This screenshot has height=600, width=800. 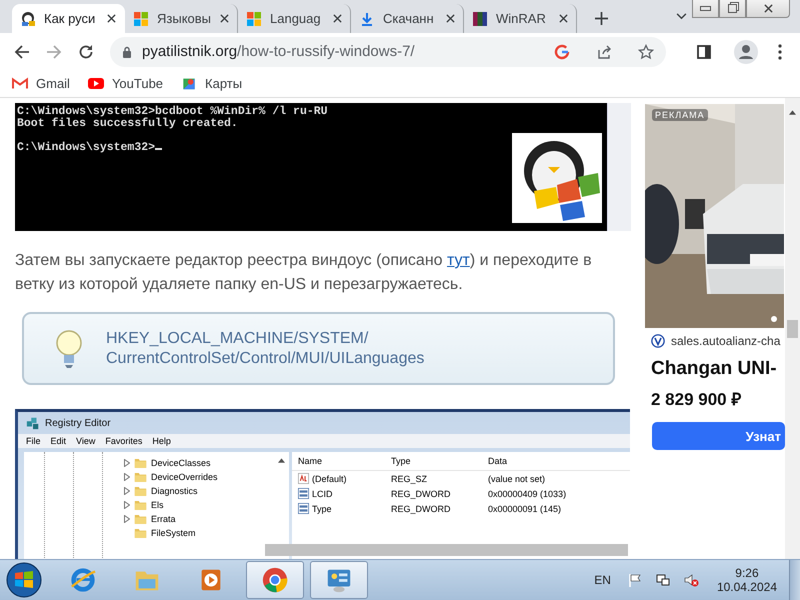 I want to click on column-header: Name, so click(x=344, y=461).